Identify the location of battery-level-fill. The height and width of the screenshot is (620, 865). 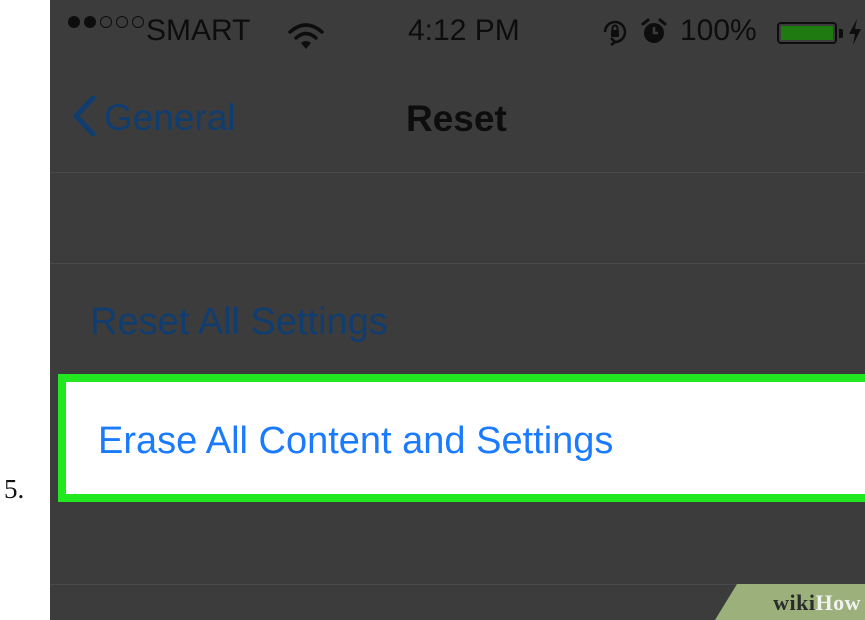
(807, 33).